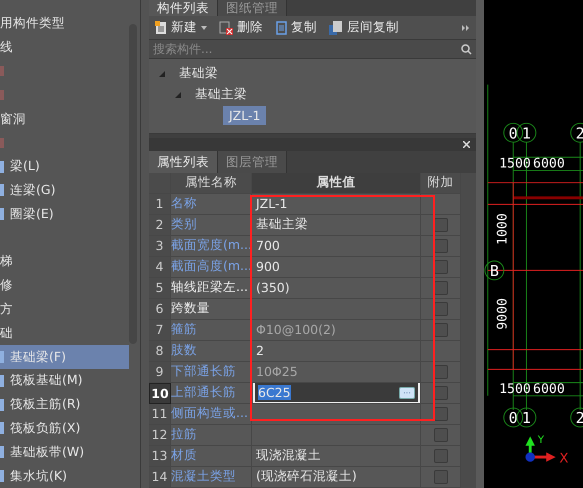  I want to click on row-number: 1, so click(160, 204).